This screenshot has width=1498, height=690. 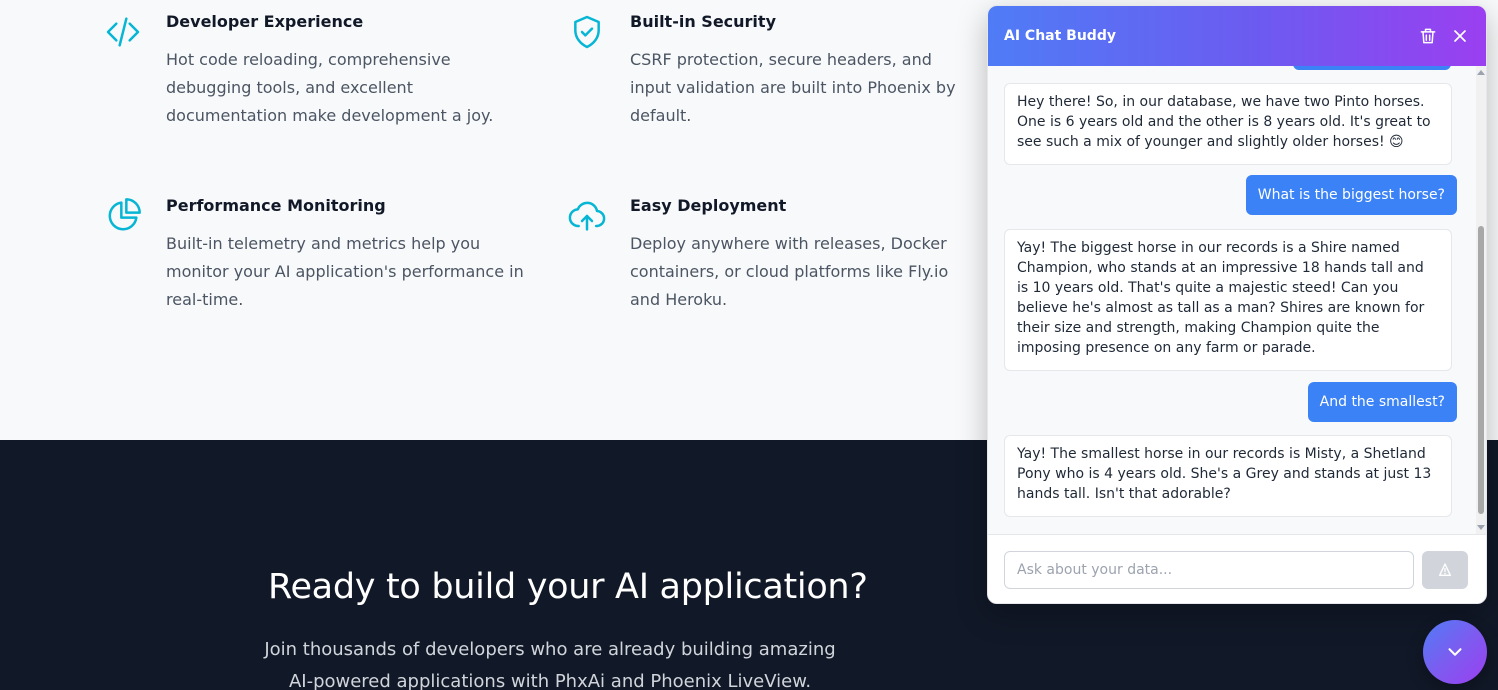 I want to click on chat-header: AI Chat Buddy, so click(x=1237, y=36).